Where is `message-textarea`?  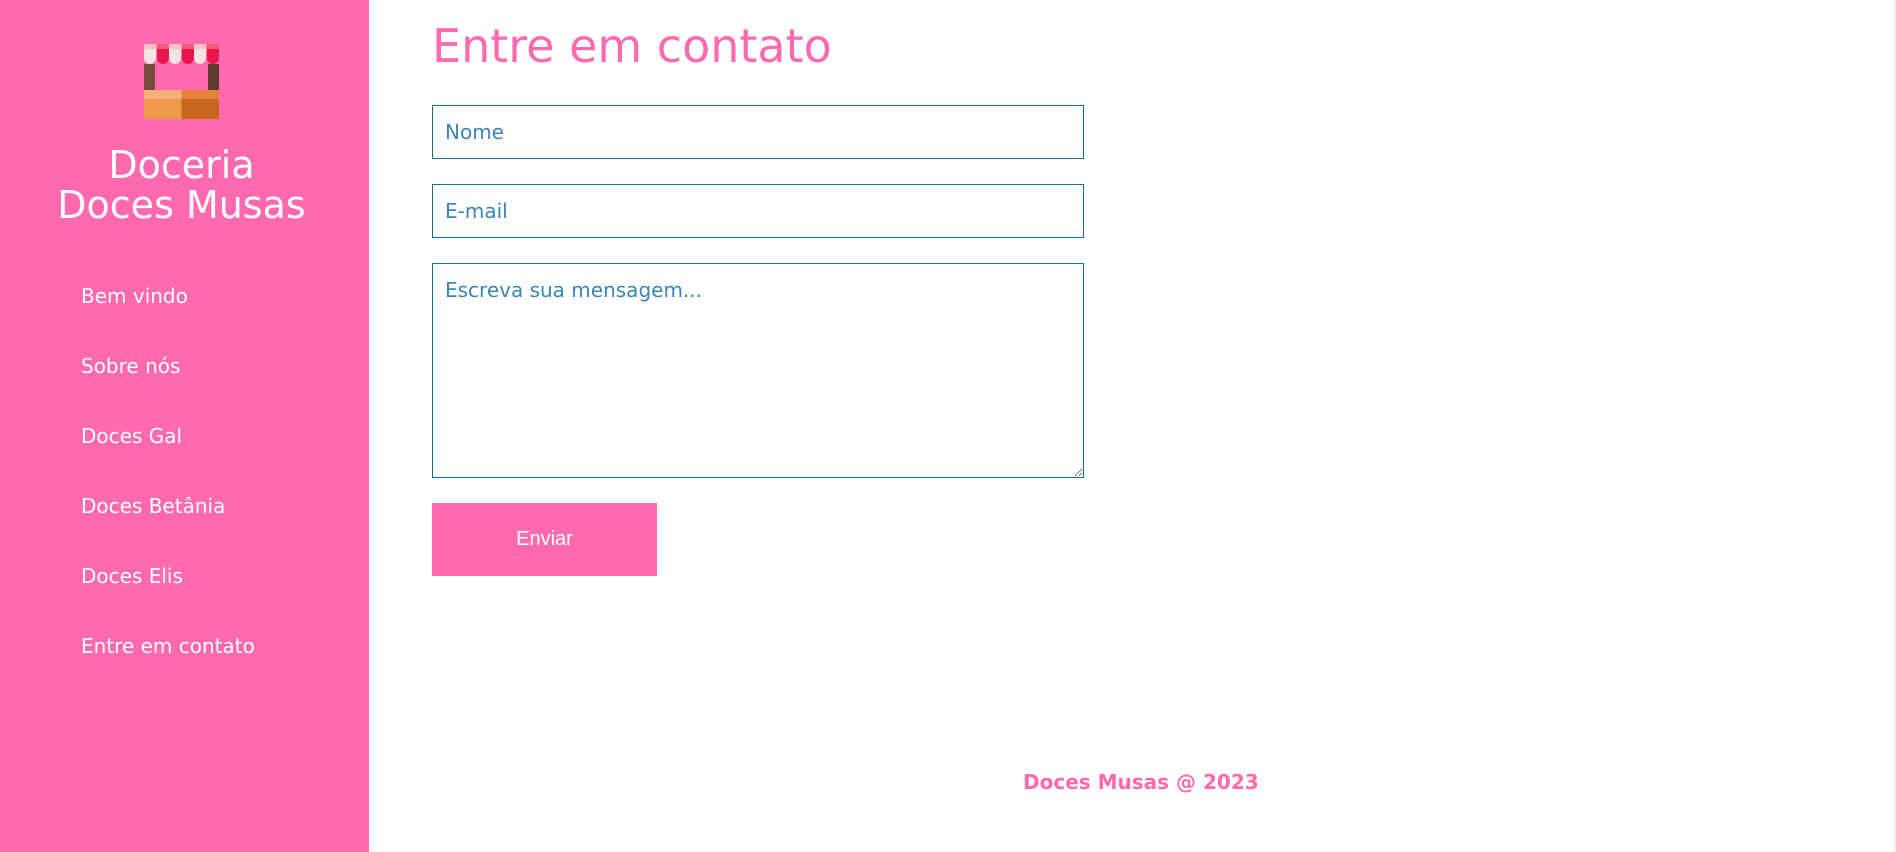 message-textarea is located at coordinates (758, 370).